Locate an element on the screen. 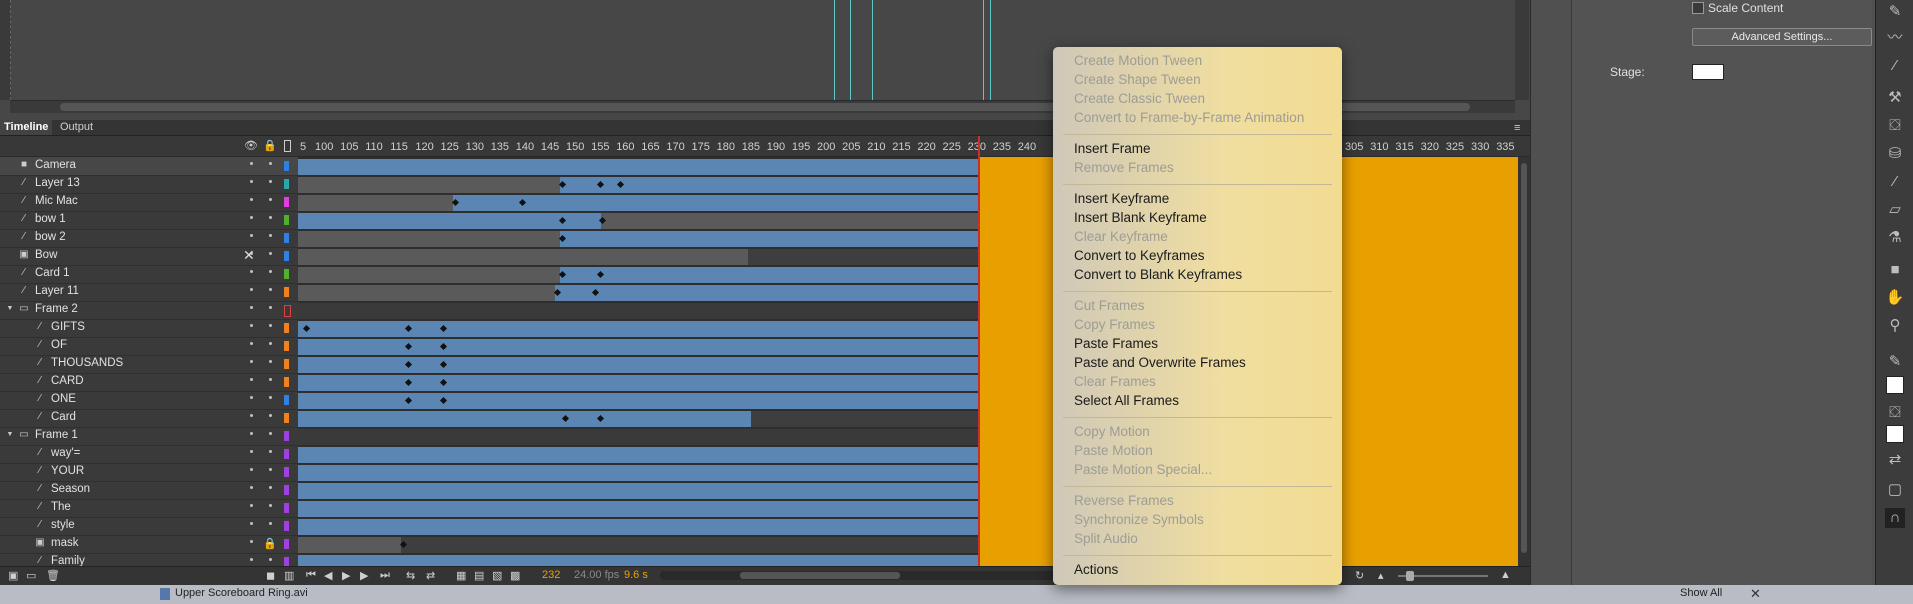  layer-row: ⁄ way'= is located at coordinates (149, 454).